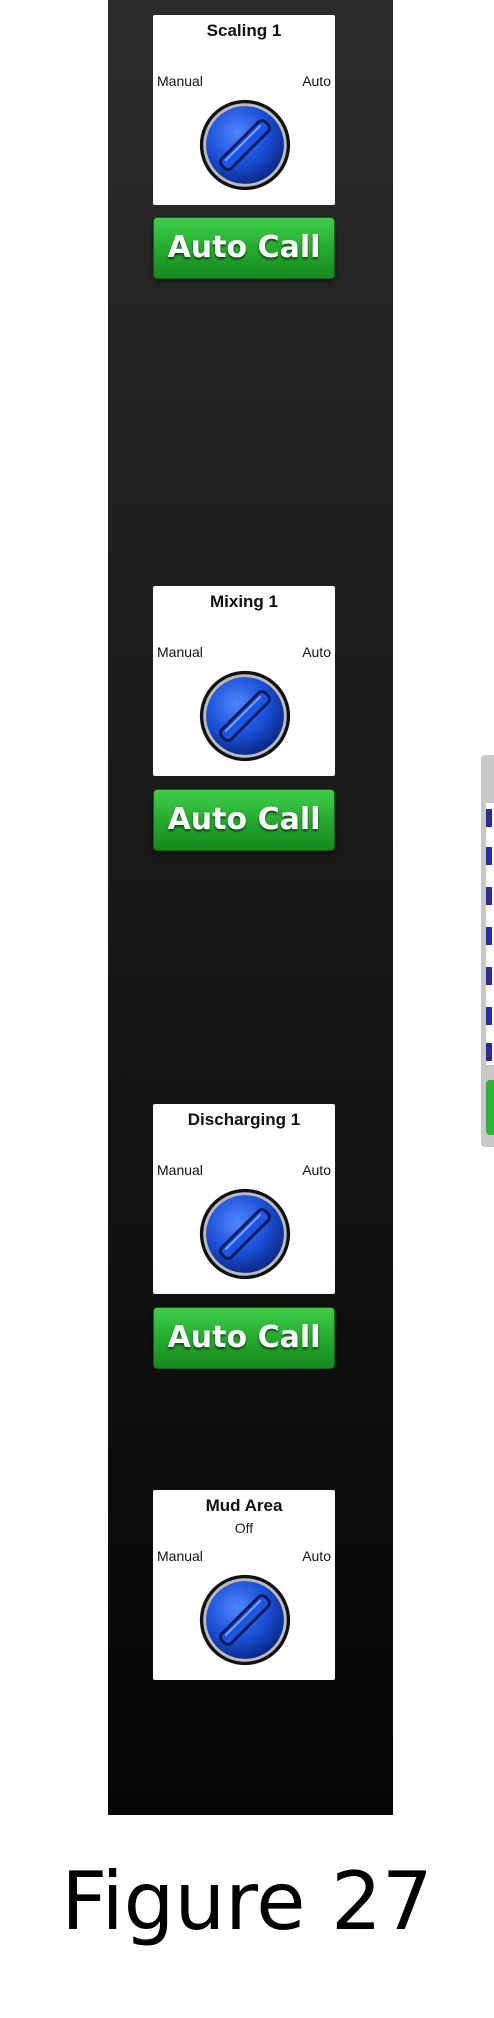 The image size is (494, 2018). I want to click on side-dialog-list, so click(490, 934).